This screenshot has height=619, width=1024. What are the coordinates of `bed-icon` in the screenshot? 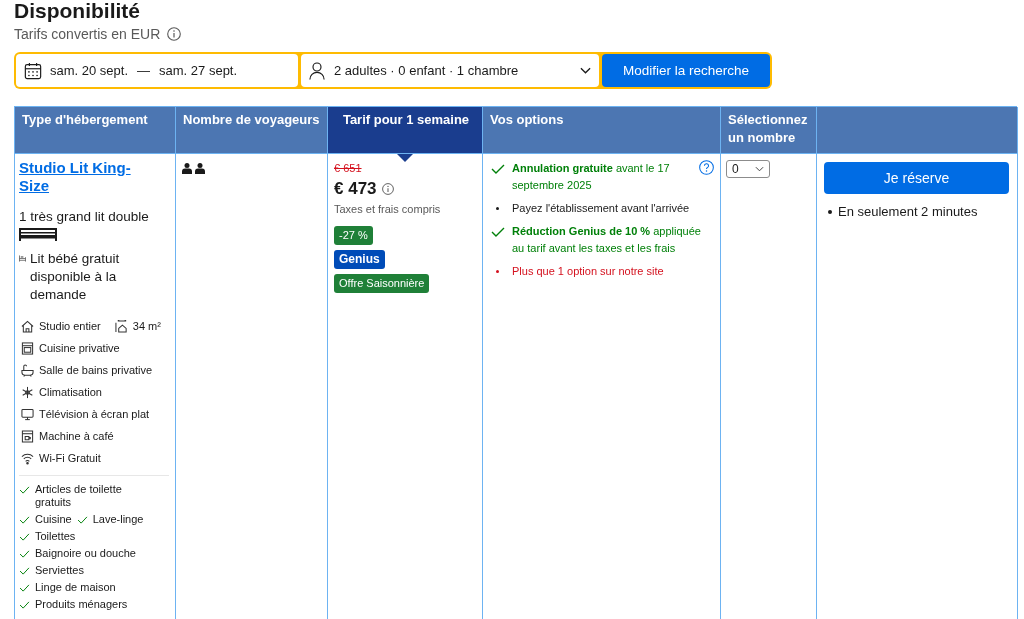 It's located at (38, 234).